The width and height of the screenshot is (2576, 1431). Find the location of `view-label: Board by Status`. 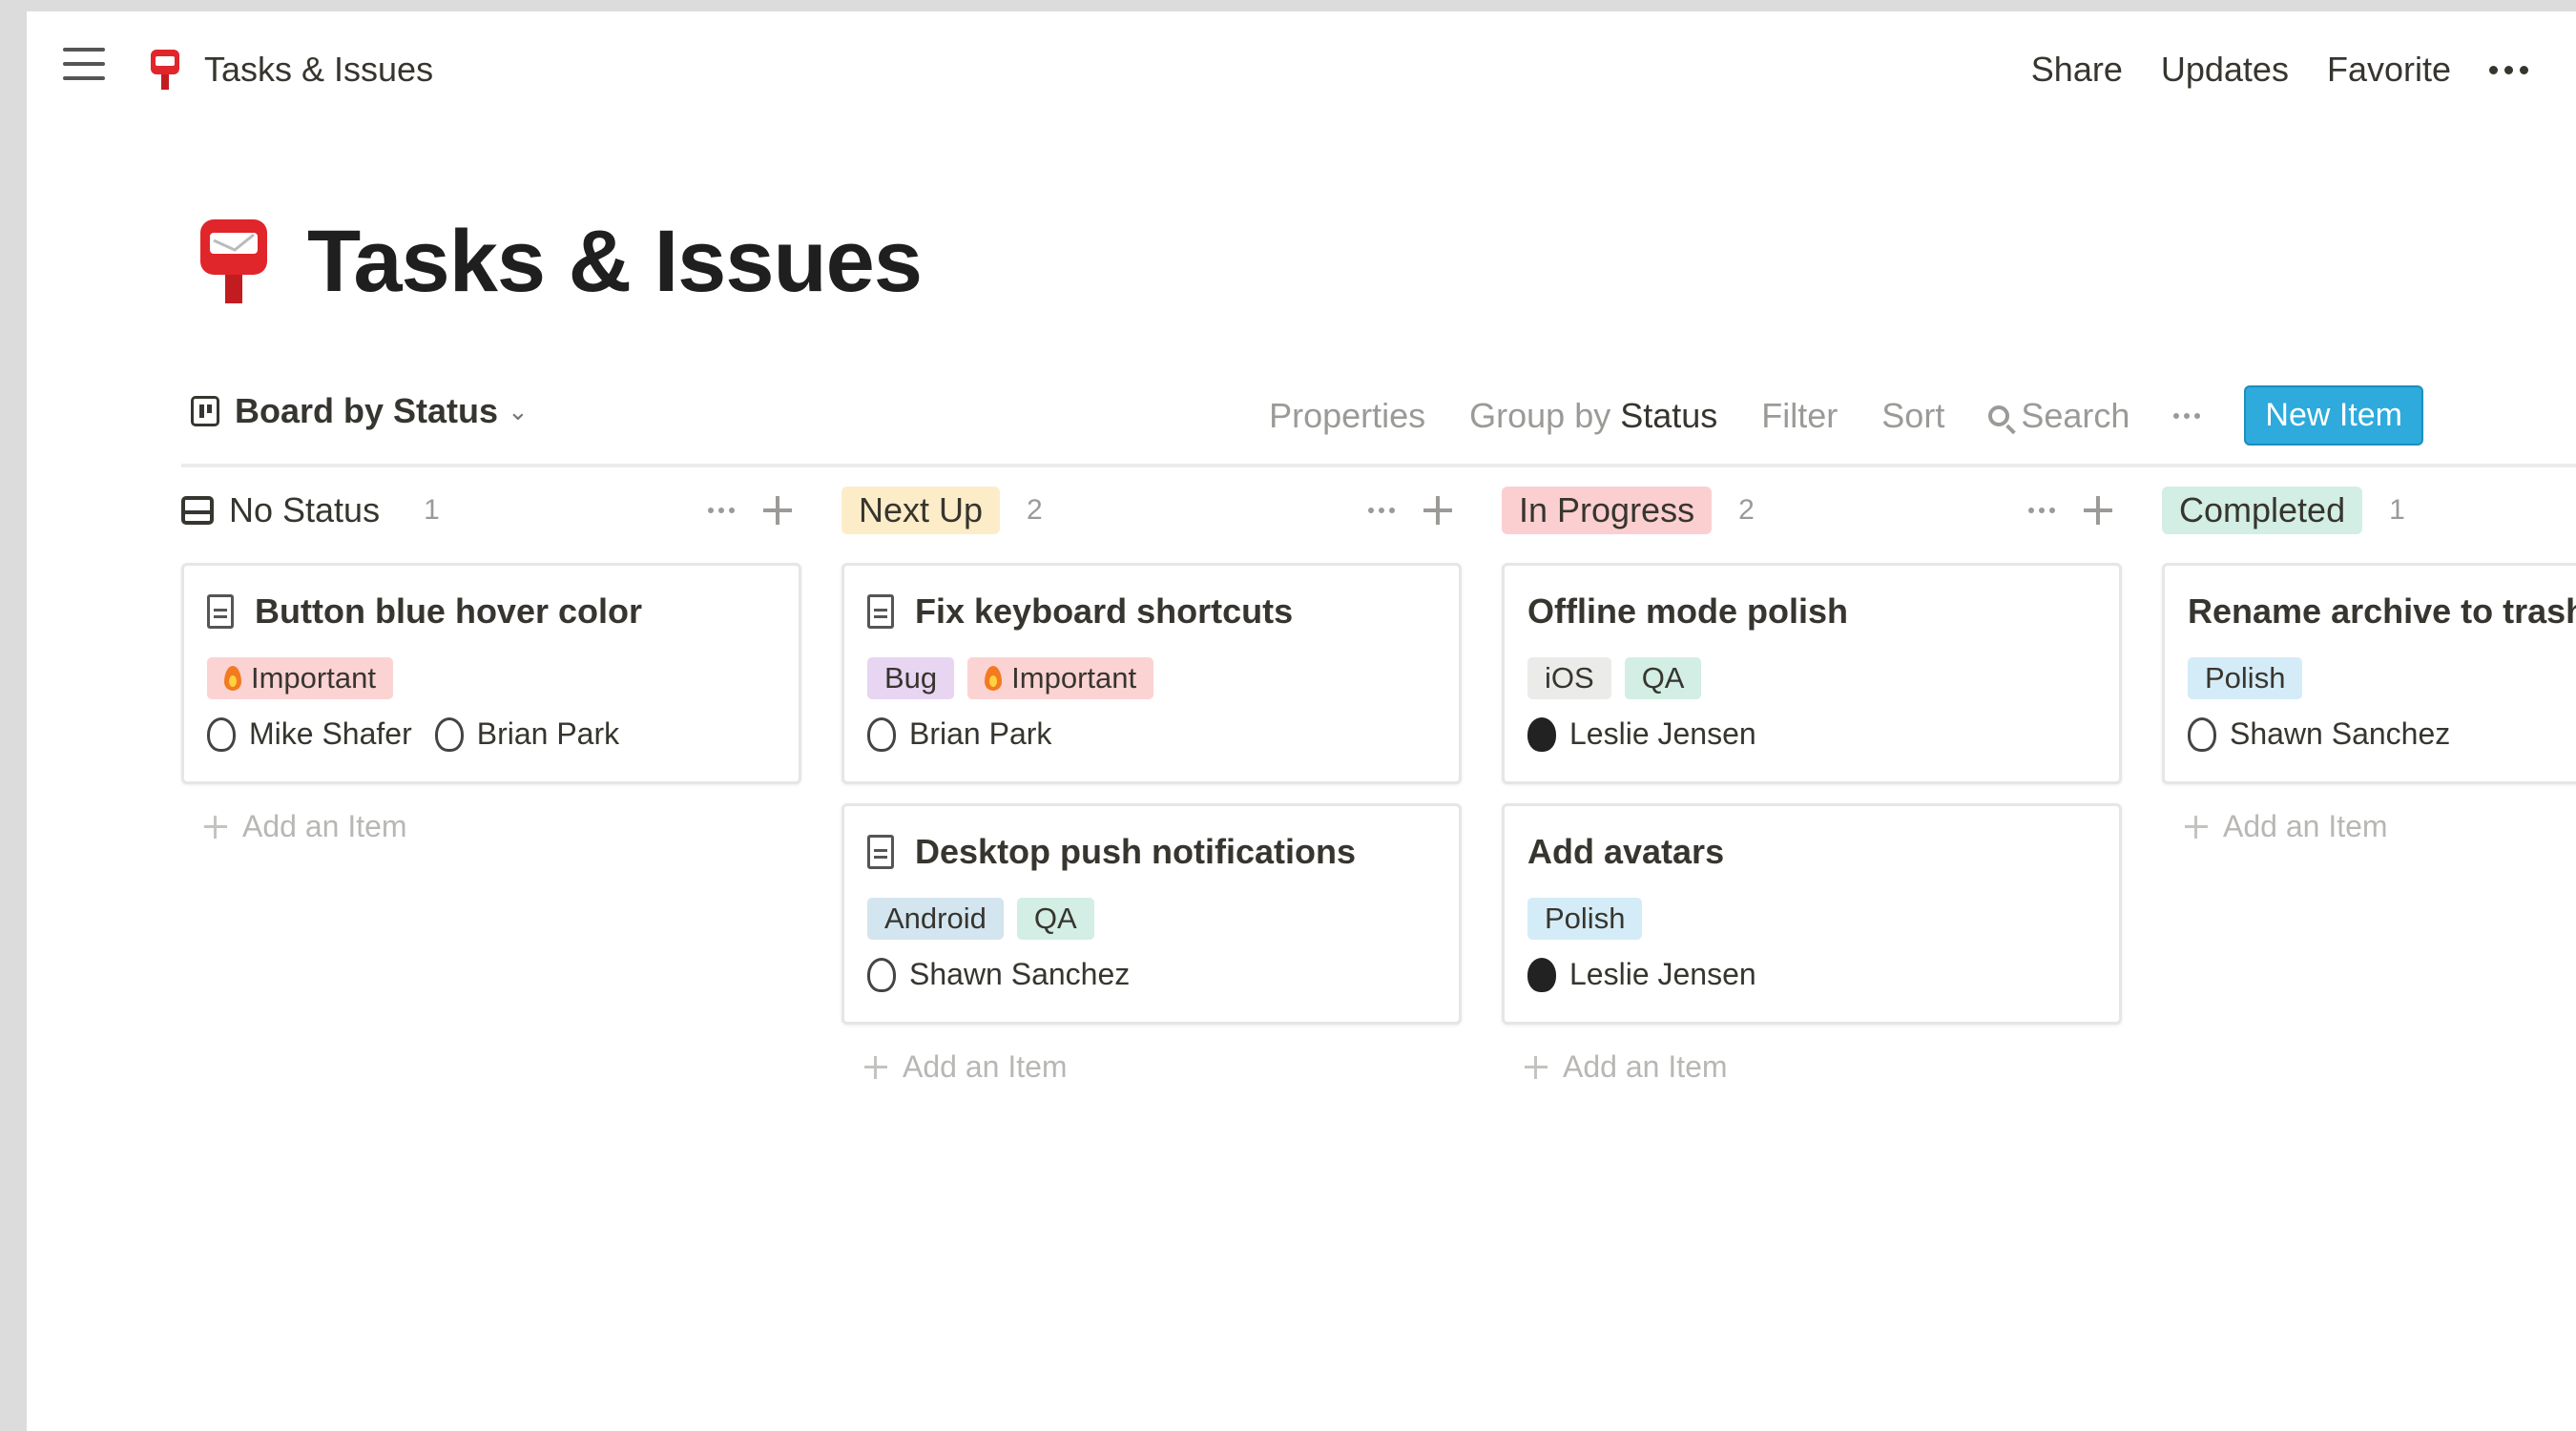

view-label: Board by Status is located at coordinates (367, 410).